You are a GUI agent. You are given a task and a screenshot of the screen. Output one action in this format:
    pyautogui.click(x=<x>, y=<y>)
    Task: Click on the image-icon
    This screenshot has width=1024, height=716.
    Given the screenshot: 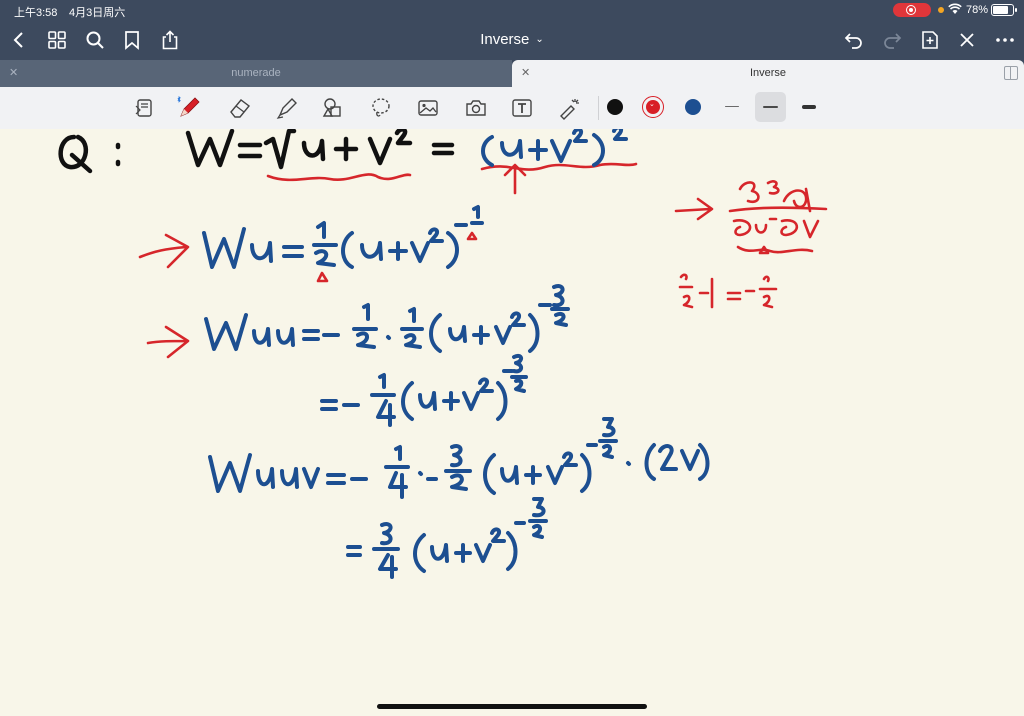 What is the action you would take?
    pyautogui.click(x=428, y=108)
    